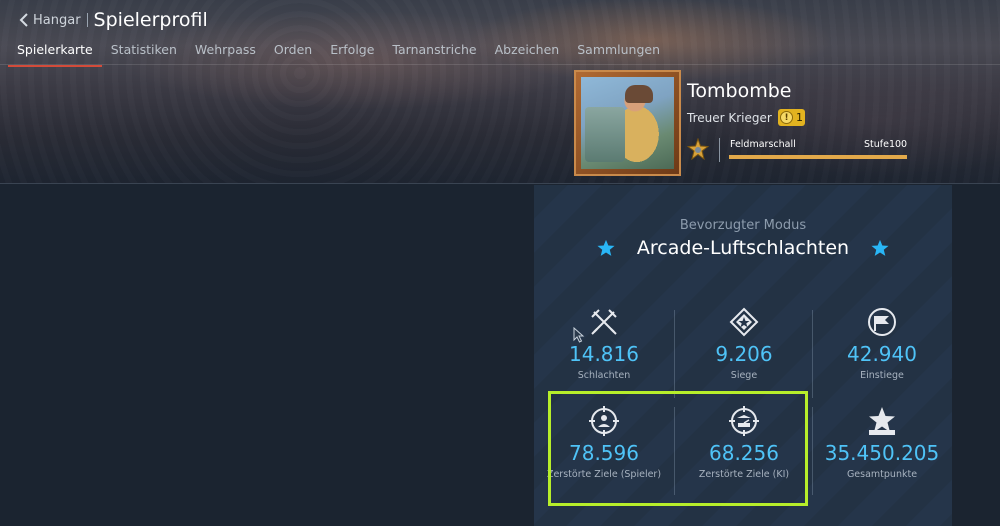 This screenshot has width=1000, height=526. Describe the element at coordinates (744, 474) in the screenshot. I see `stat-label: Zerstörte Ziele (KI)` at that location.